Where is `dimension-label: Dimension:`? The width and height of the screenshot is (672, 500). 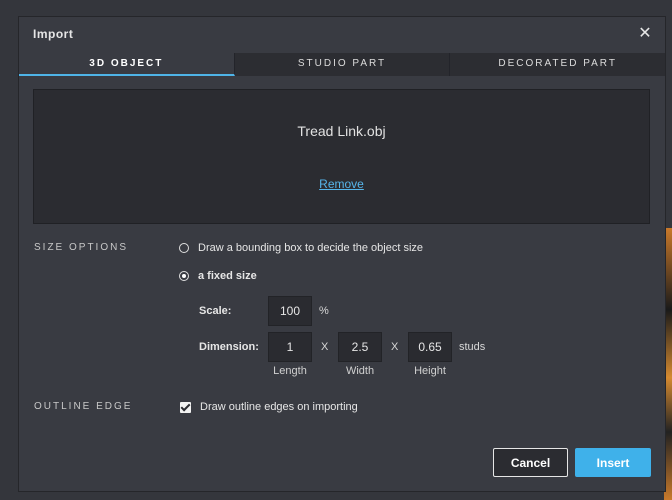
dimension-label: Dimension: is located at coordinates (229, 347).